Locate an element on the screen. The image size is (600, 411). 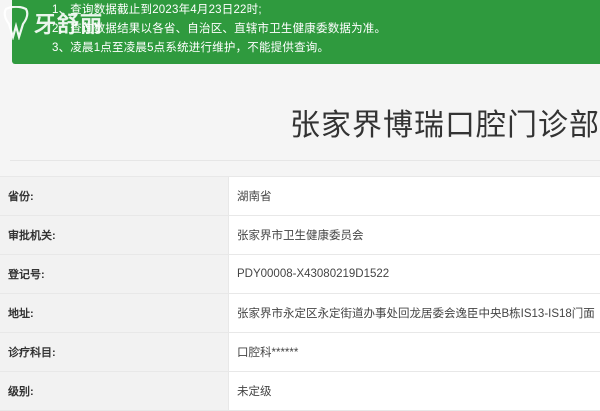
notice-line-3: 3、凌晨1点至凌晨5点系统进行维护，不能提供查询。 is located at coordinates (191, 48).